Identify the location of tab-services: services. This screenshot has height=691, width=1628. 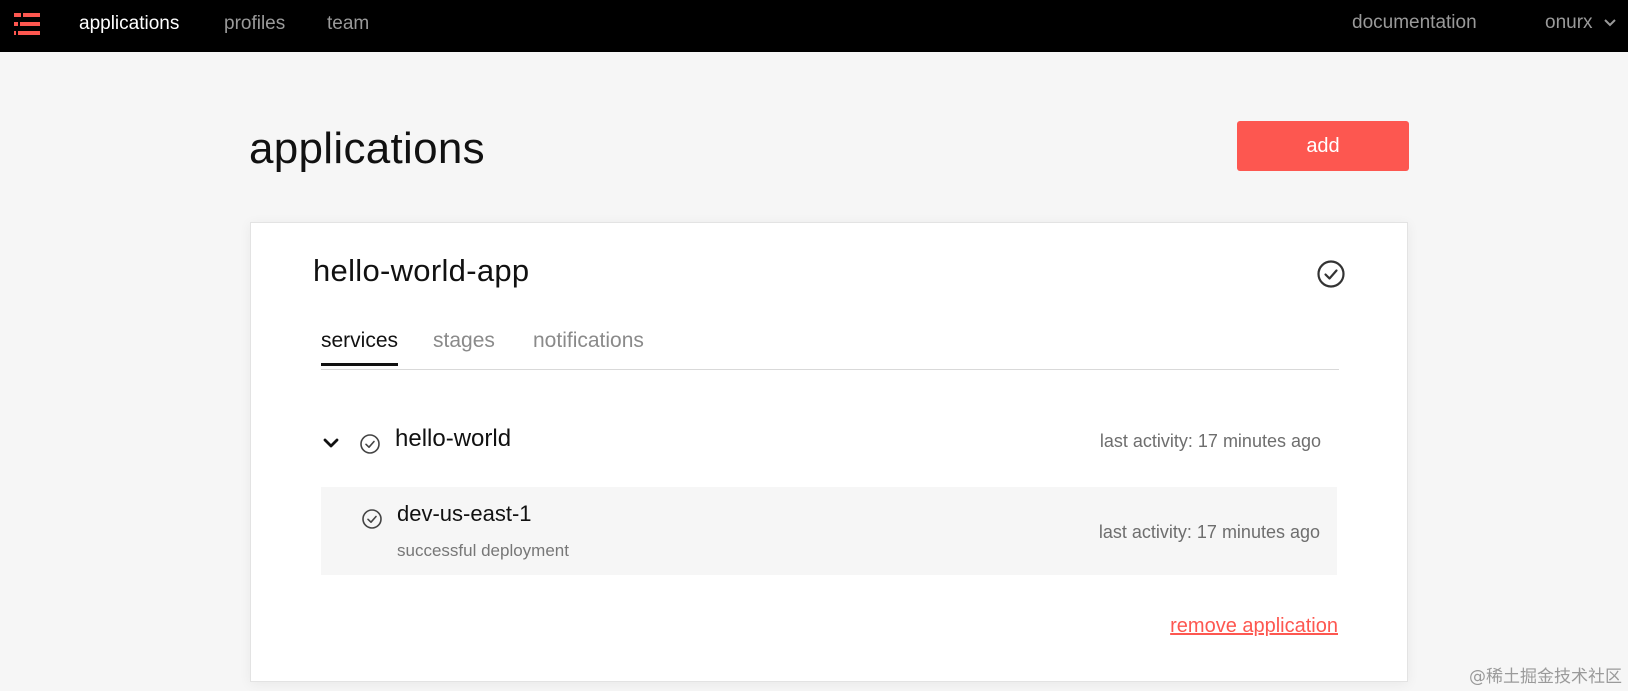
(360, 347).